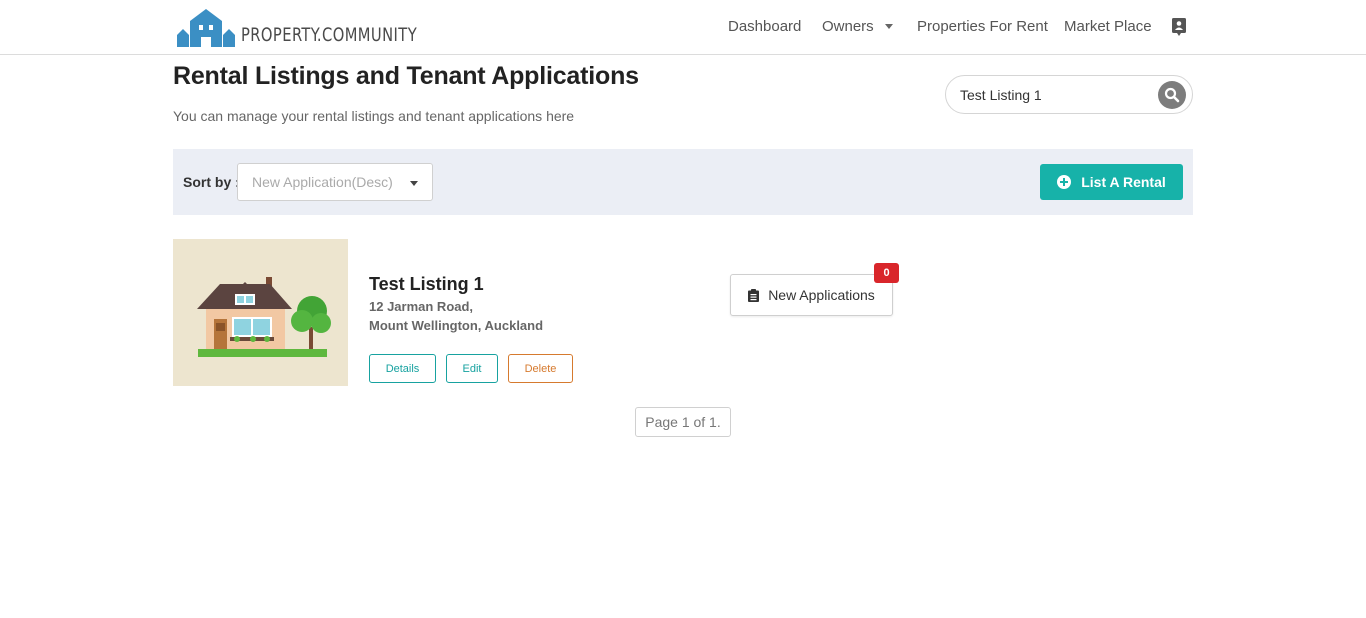  What do you see at coordinates (421, 306) in the screenshot?
I see `listing-address-line1: 12 Jarman Road,` at bounding box center [421, 306].